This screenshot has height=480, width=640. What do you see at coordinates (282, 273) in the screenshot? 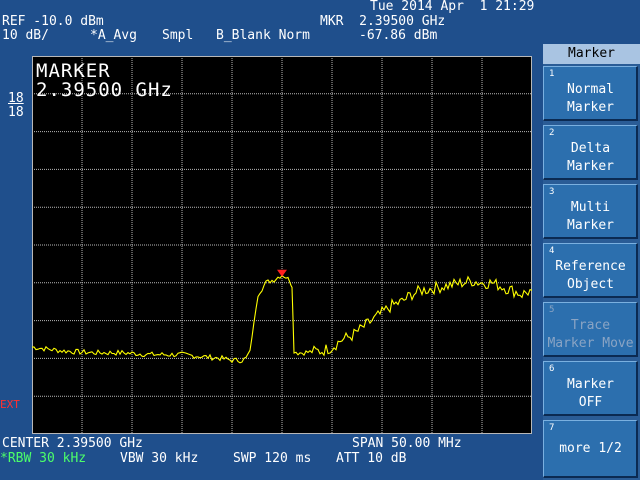
I see `marker-point` at bounding box center [282, 273].